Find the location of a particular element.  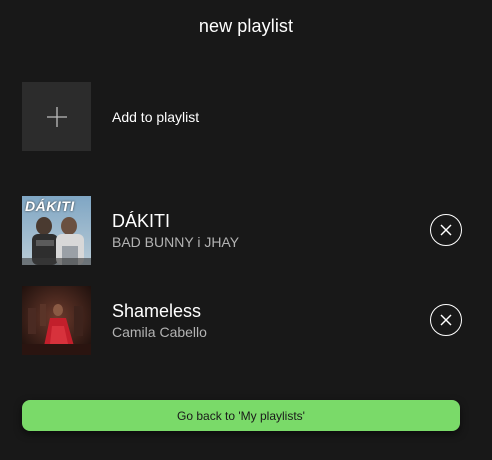

track-title: Shameless is located at coordinates (157, 310).